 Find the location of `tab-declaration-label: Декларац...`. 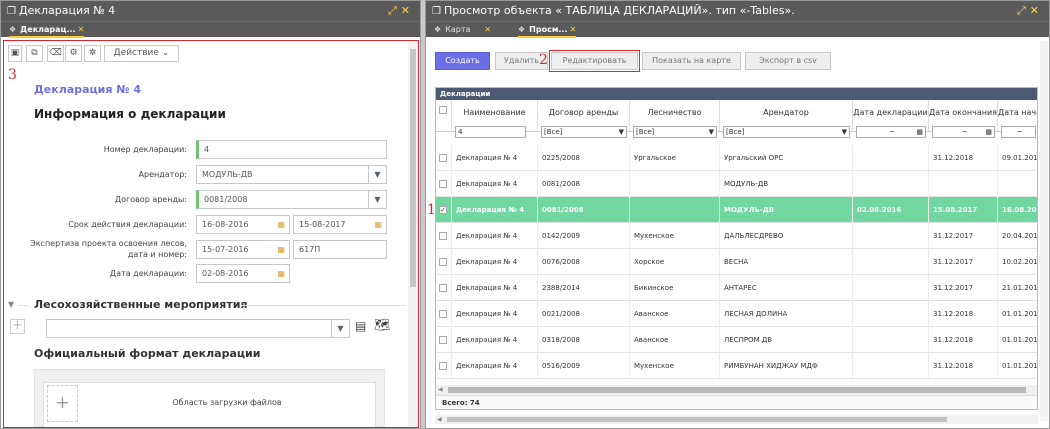

tab-declaration-label: Декларац... is located at coordinates (48, 29).